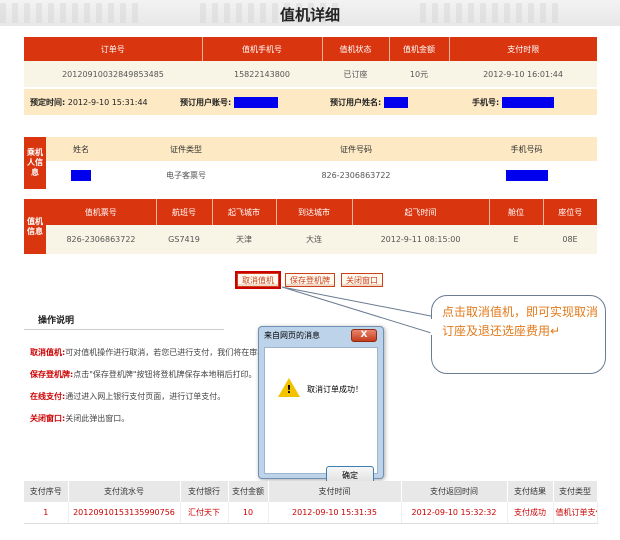 Image resolution: width=620 pixels, height=540 pixels. Describe the element at coordinates (204, 491) in the screenshot. I see `payment-col-header: 支付银行` at that location.